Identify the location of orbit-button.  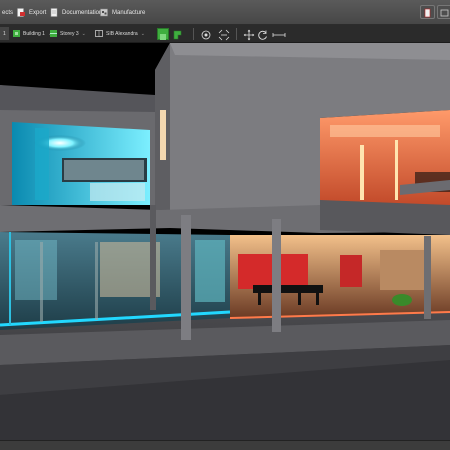
(206, 34).